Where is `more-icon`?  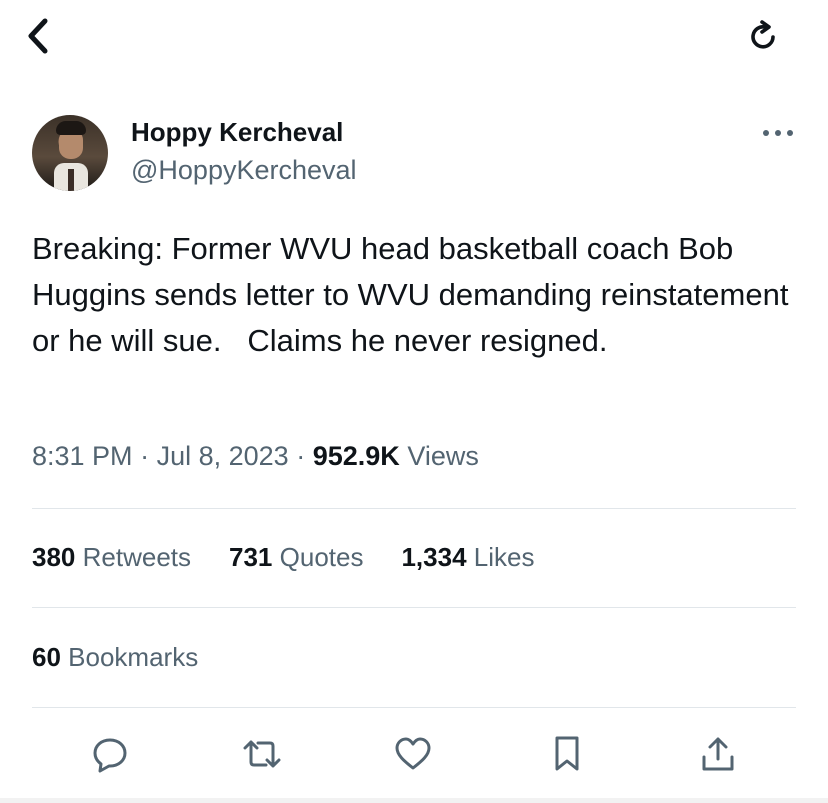
more-icon is located at coordinates (778, 133).